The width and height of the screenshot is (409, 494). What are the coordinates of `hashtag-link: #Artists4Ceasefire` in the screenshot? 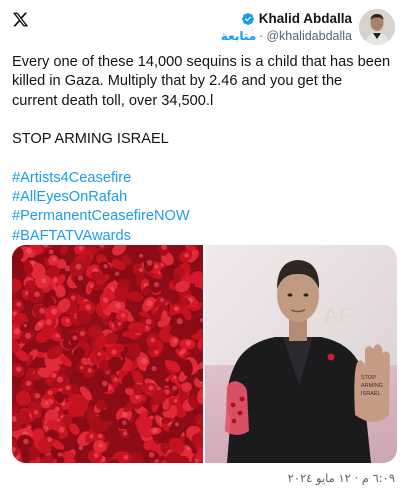 It's located at (206, 178).